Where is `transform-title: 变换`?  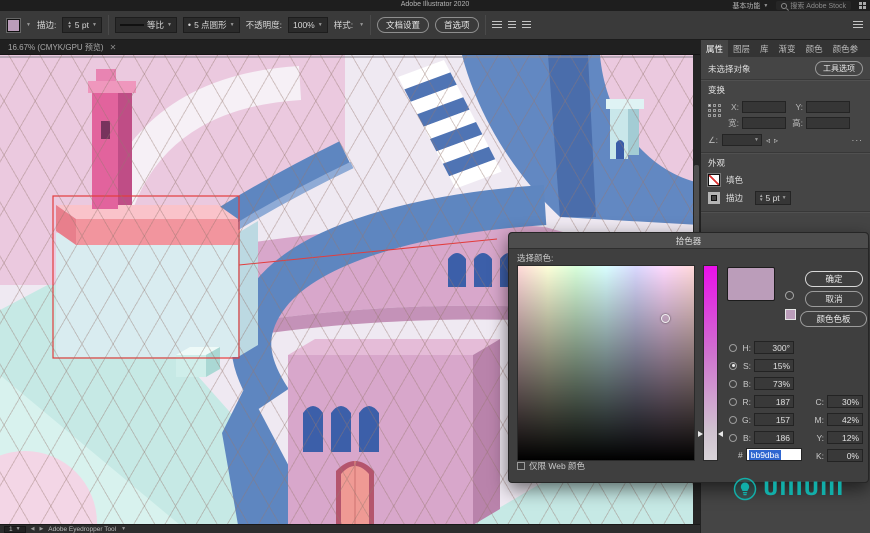
transform-title: 变换 is located at coordinates (717, 90).